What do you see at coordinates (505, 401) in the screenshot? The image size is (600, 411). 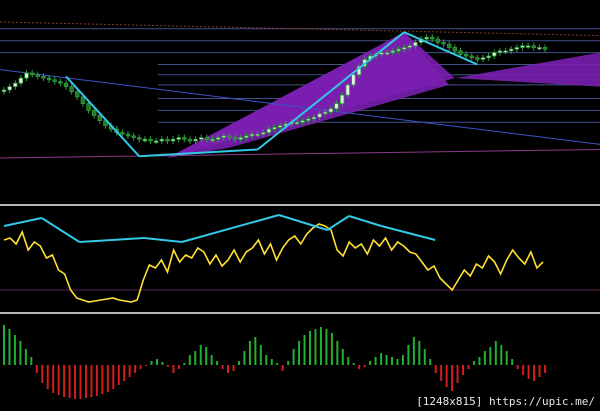 I see `watermark-text: [1248x815] https://upic.me/` at bounding box center [505, 401].